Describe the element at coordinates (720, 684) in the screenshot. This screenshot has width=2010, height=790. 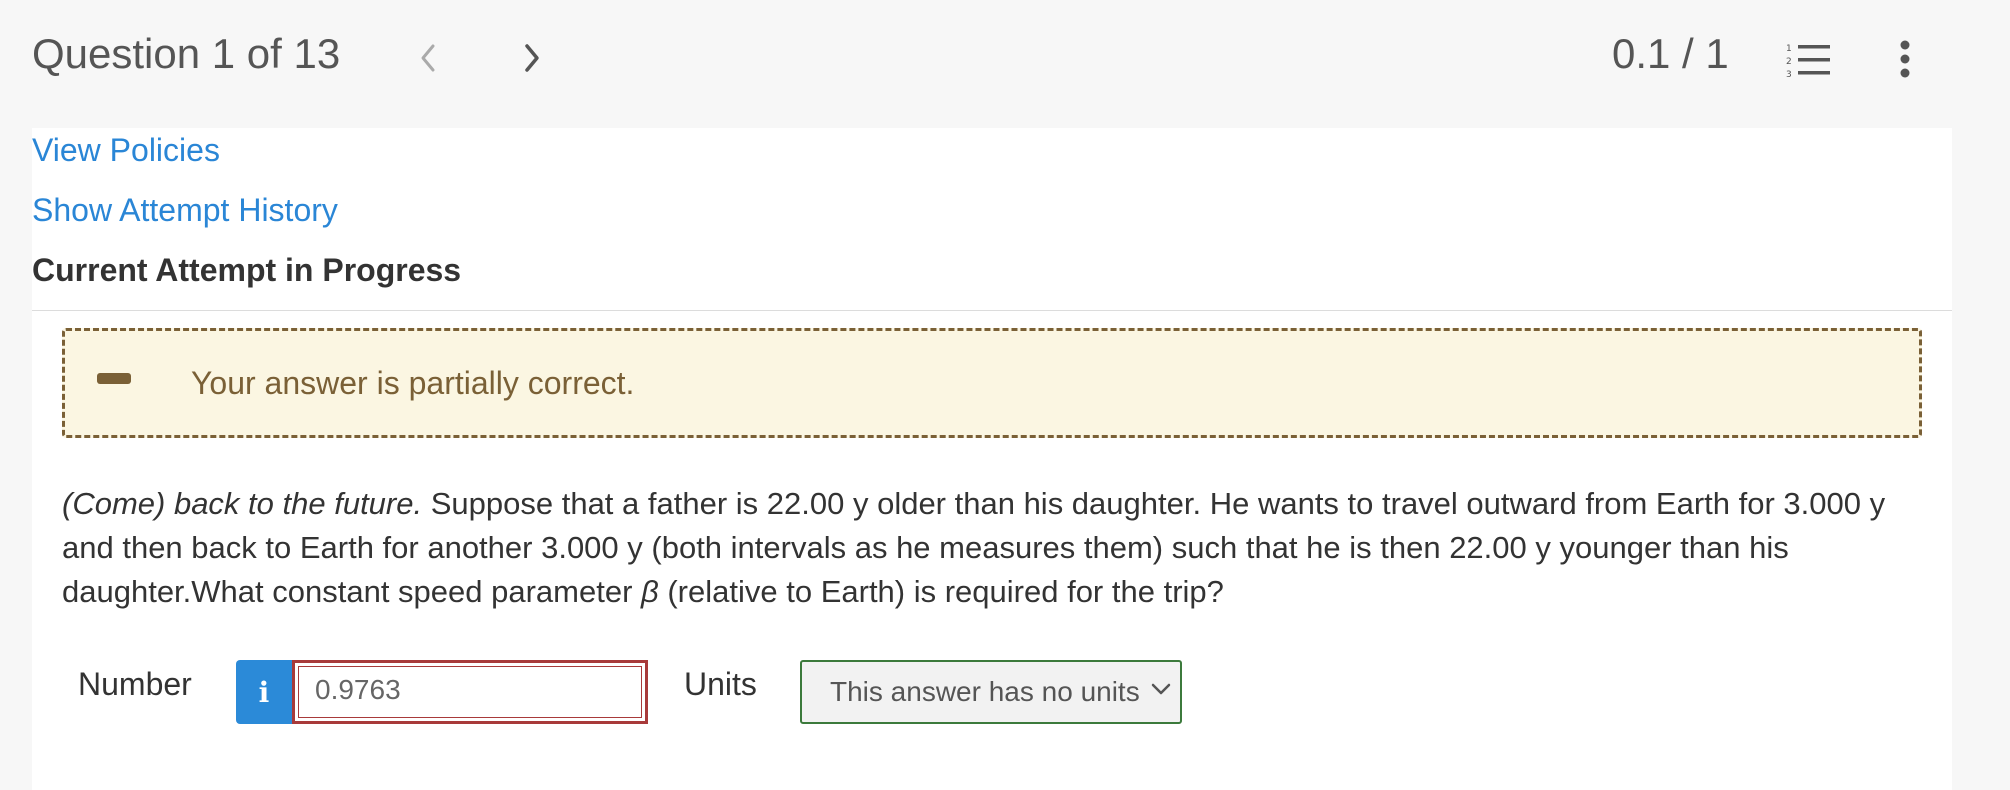
I see `units-label: Units` at that location.